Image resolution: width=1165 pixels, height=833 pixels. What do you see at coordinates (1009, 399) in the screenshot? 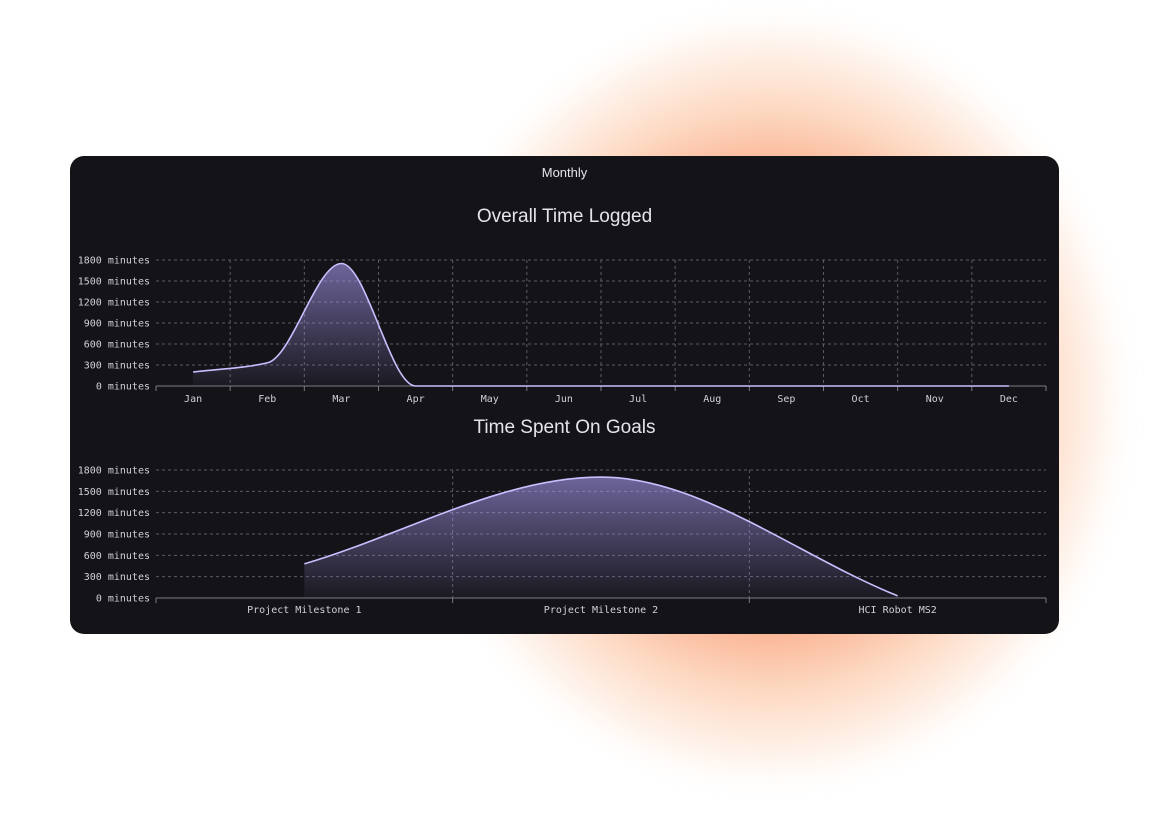
I see `x-tick-label: Dec` at bounding box center [1009, 399].